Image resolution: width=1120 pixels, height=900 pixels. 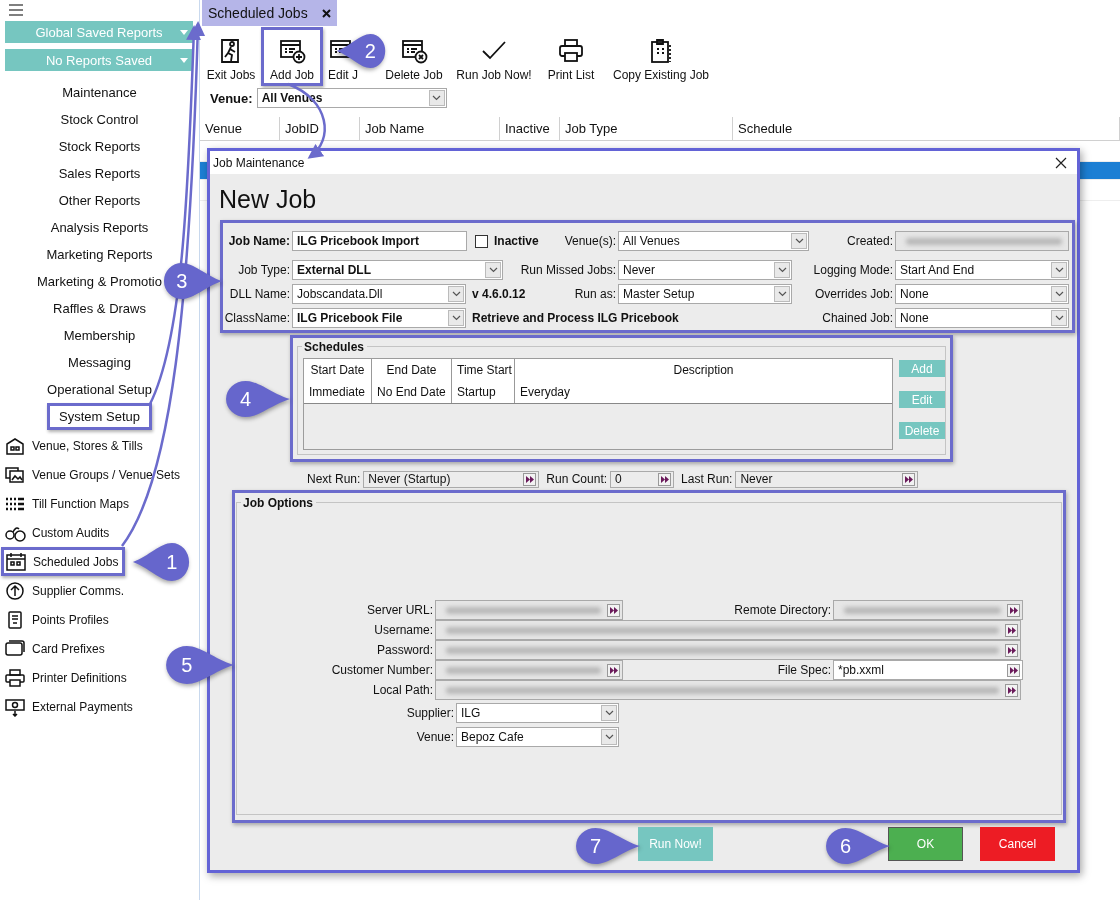 I want to click on field-label: Remote Directory:, so click(x=782, y=610).